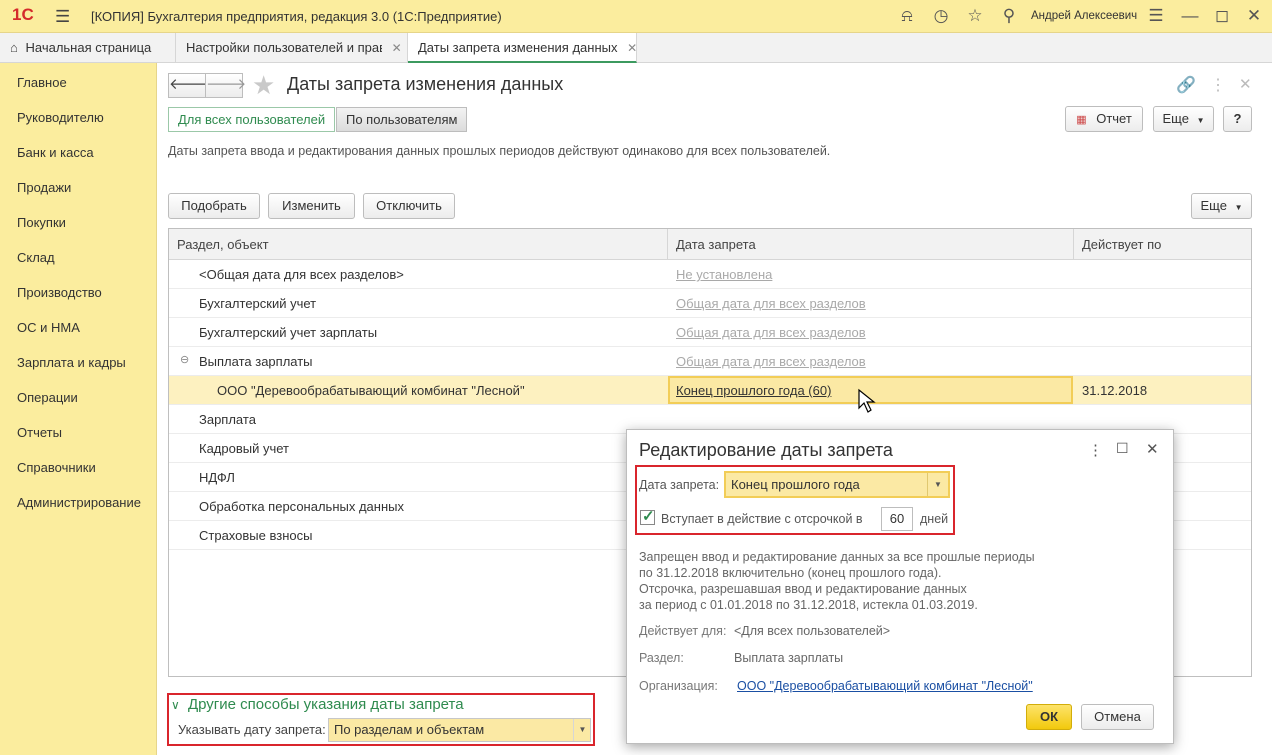 The image size is (1272, 755). Describe the element at coordinates (1104, 119) in the screenshot. I see `report-button: ▦ Отчет` at that location.